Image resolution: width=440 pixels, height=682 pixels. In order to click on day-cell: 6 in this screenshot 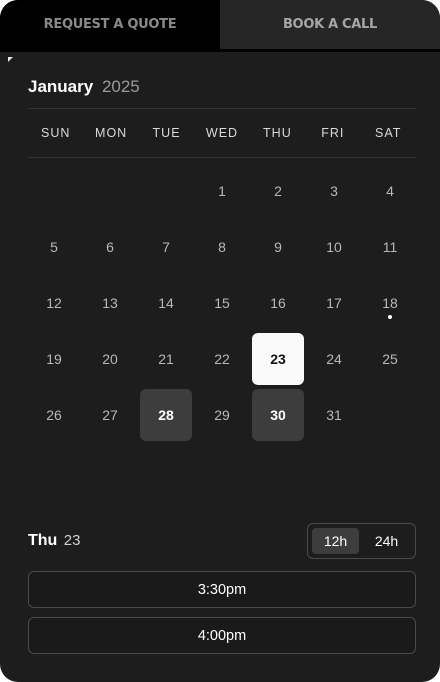, I will do `click(110, 247)`.